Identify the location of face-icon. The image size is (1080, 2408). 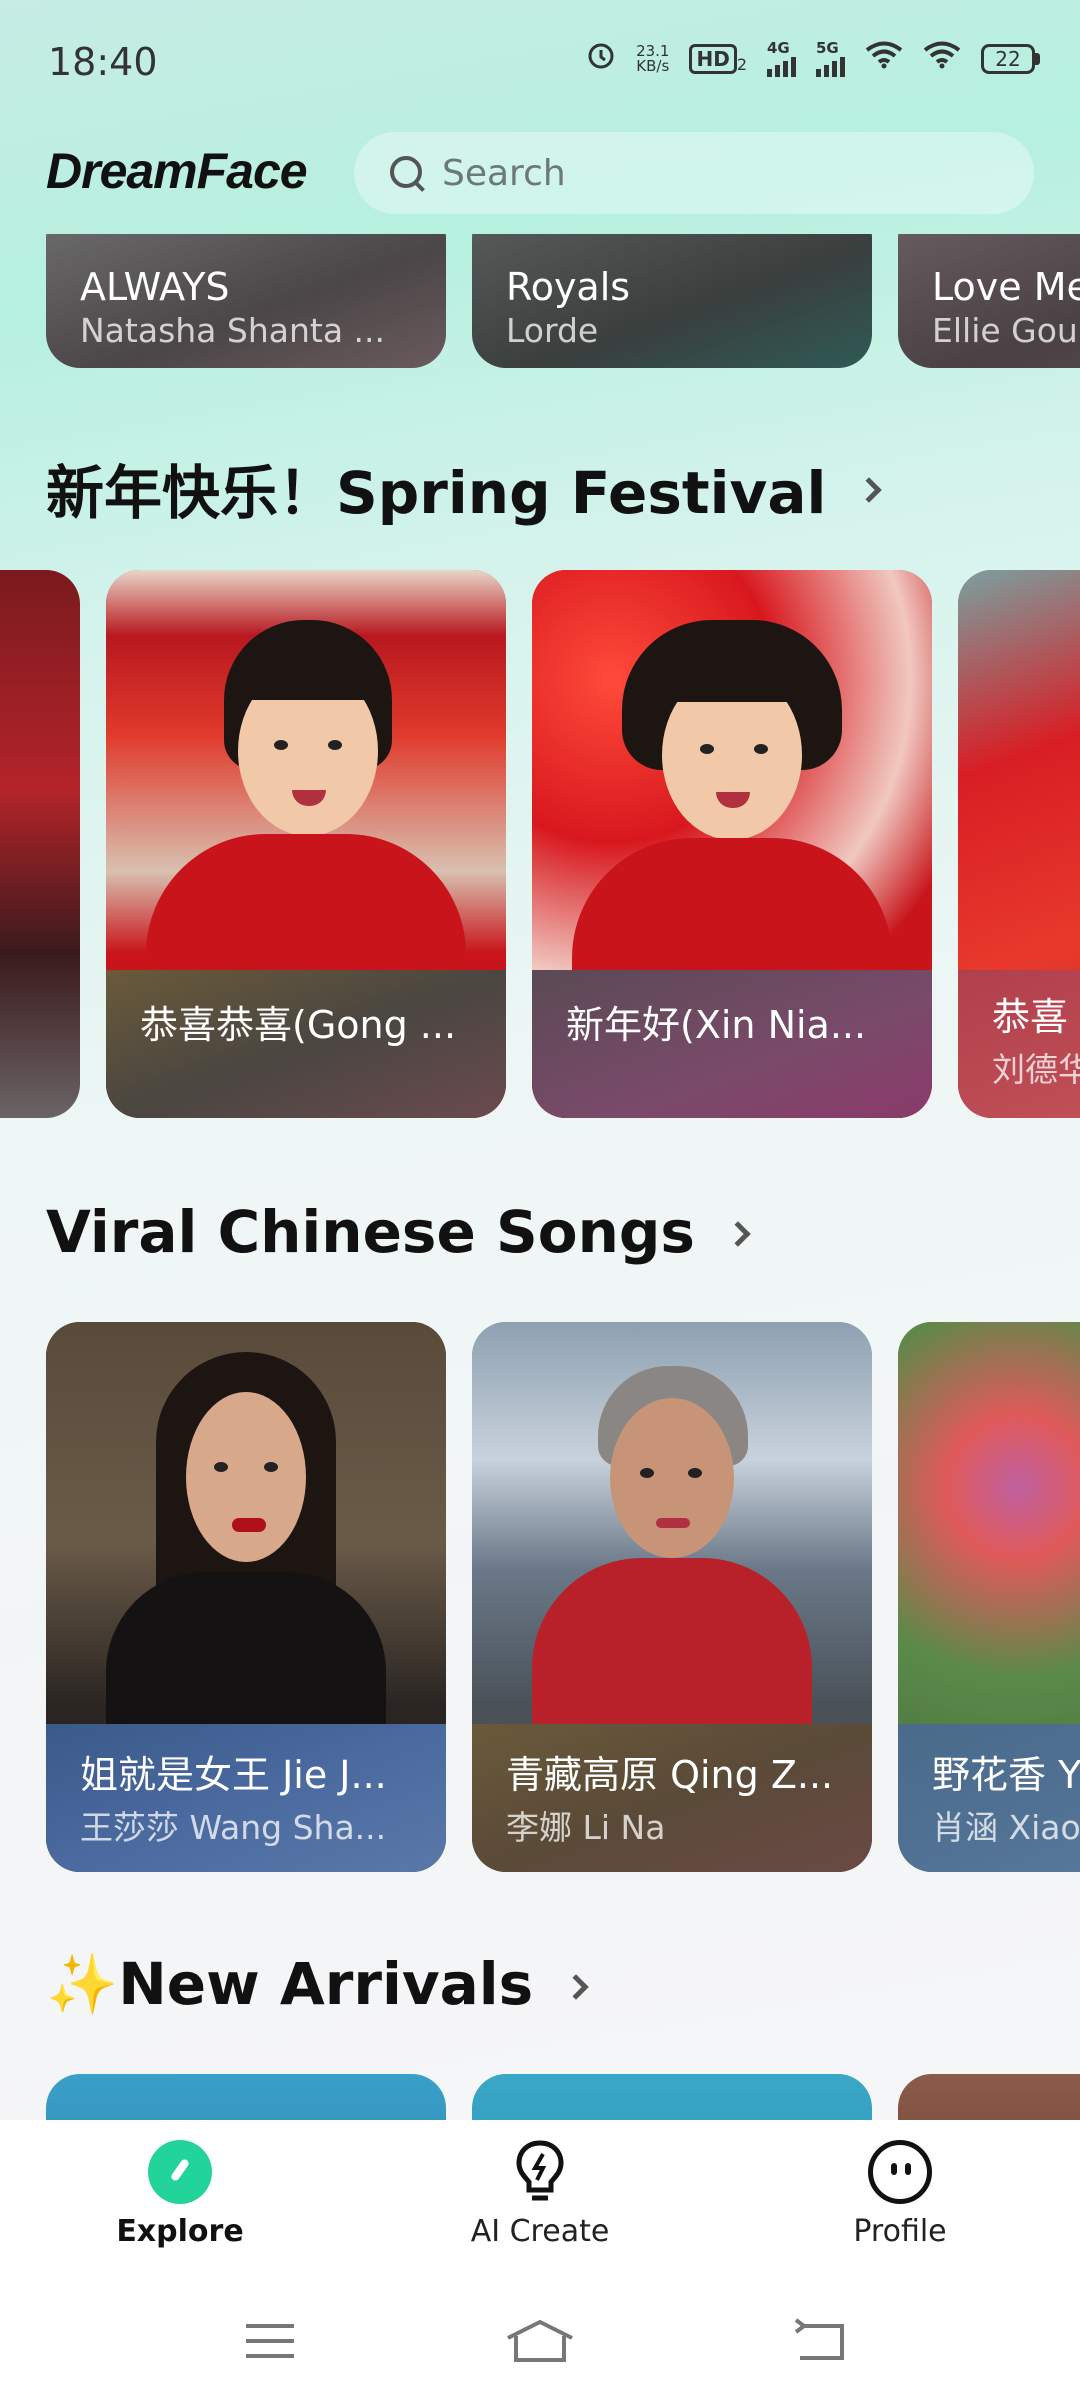
(900, 2172).